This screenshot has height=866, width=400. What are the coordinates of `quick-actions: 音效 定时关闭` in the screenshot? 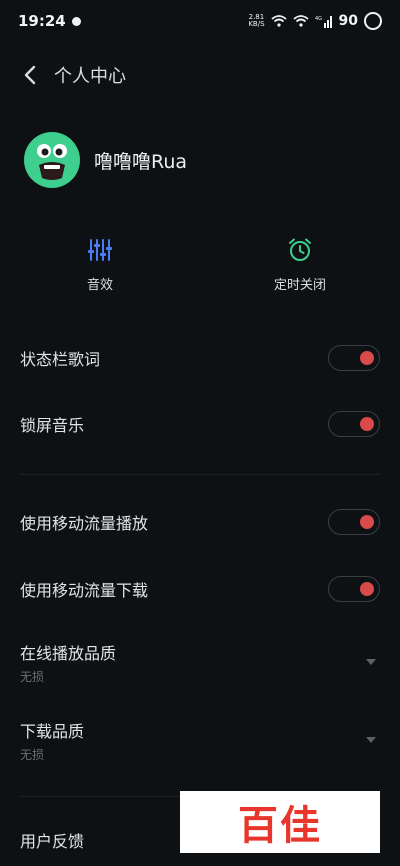 It's located at (200, 271).